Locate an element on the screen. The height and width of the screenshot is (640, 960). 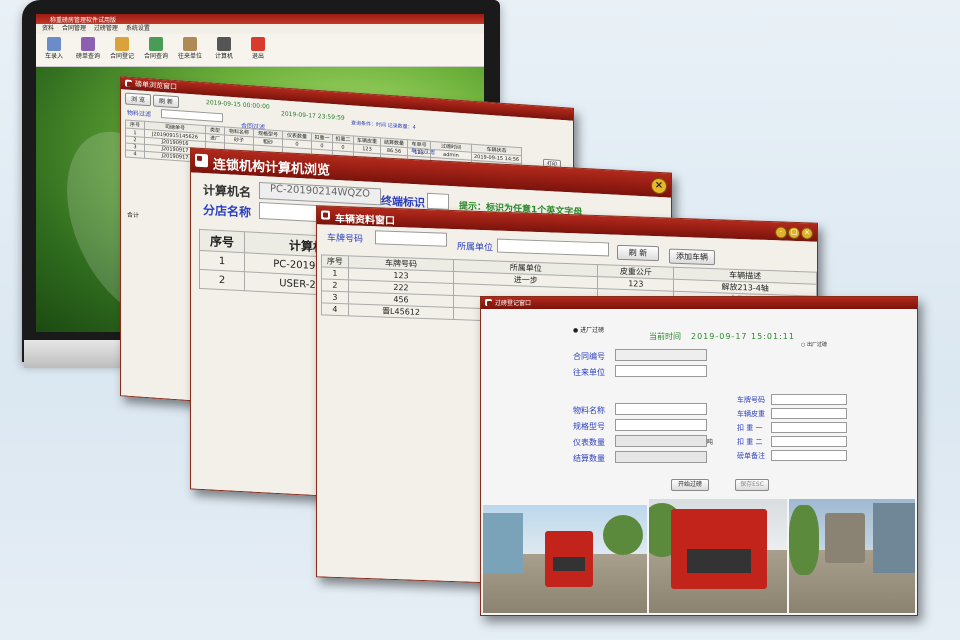
start-weighing-button: 开始过磅 is located at coordinates (690, 485).